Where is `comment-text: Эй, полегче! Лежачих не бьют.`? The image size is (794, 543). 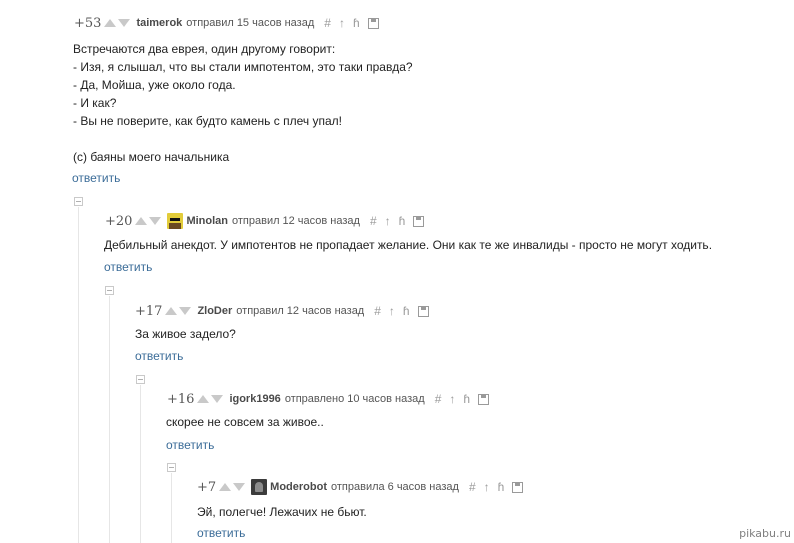 comment-text: Эй, полегче! Лежачих не бьют. is located at coordinates (282, 512).